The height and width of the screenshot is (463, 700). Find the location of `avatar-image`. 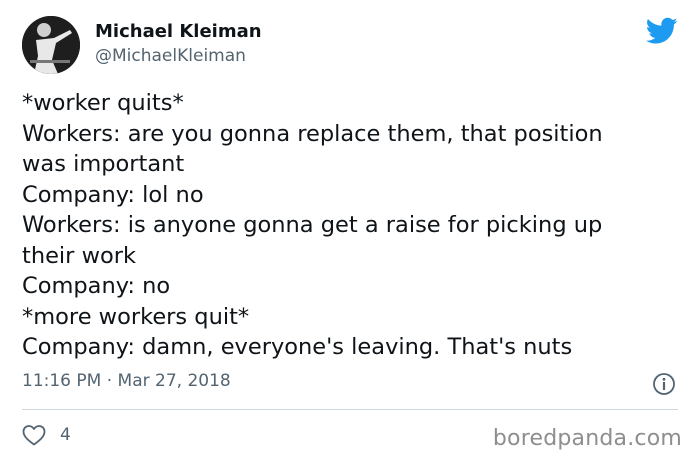

avatar-image is located at coordinates (51, 45).